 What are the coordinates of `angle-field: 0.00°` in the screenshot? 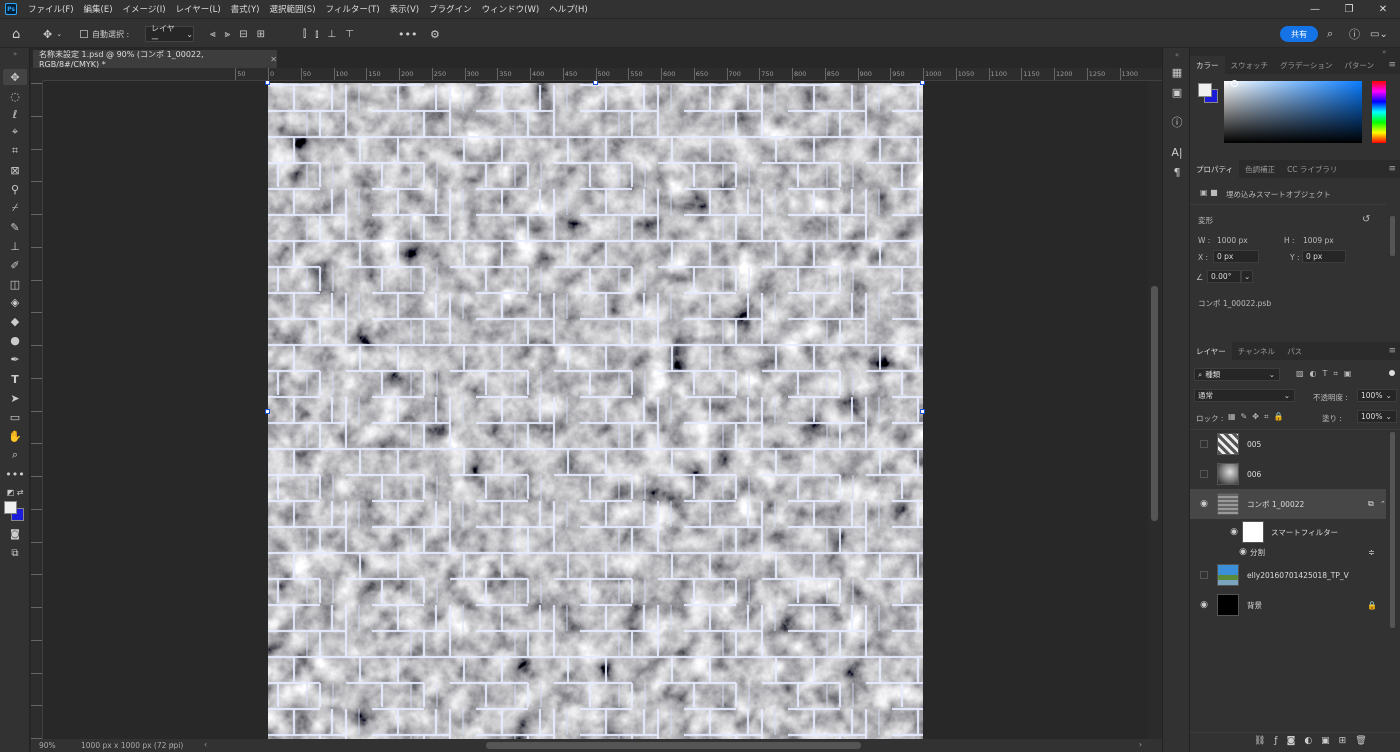 It's located at (1224, 276).